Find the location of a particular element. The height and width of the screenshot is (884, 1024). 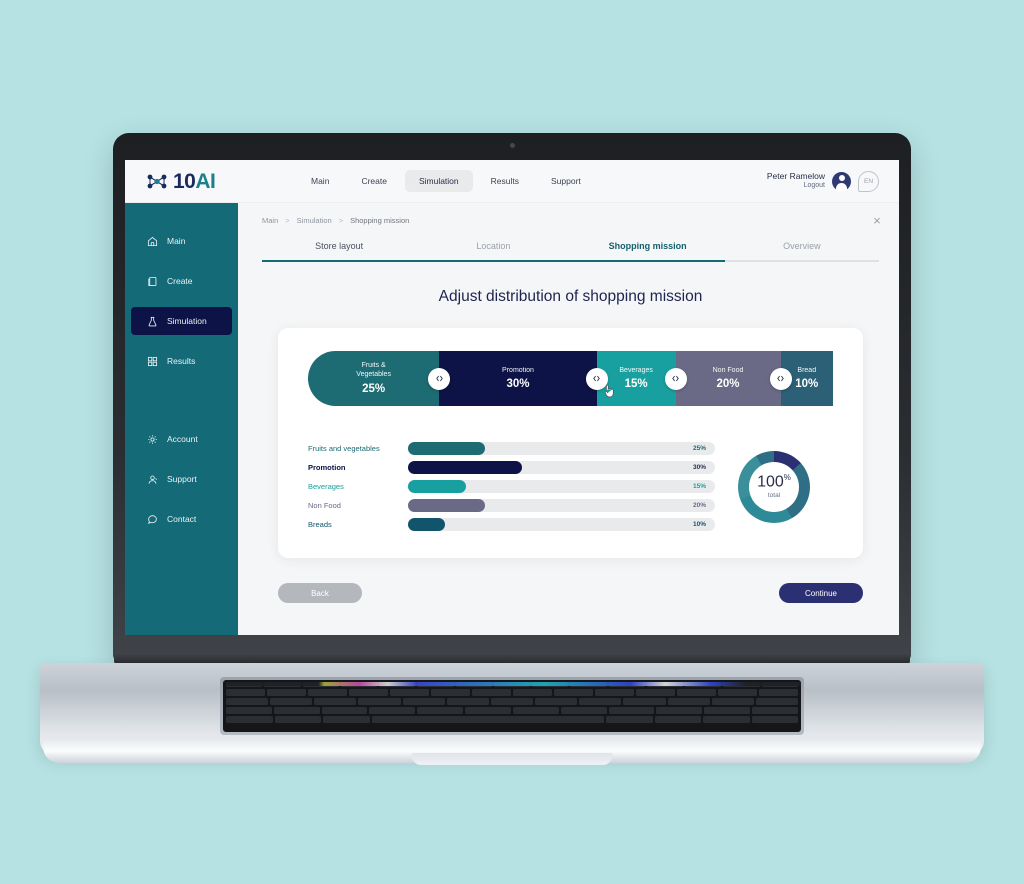

sidebar-item-simulation: Simulation is located at coordinates (181, 321).